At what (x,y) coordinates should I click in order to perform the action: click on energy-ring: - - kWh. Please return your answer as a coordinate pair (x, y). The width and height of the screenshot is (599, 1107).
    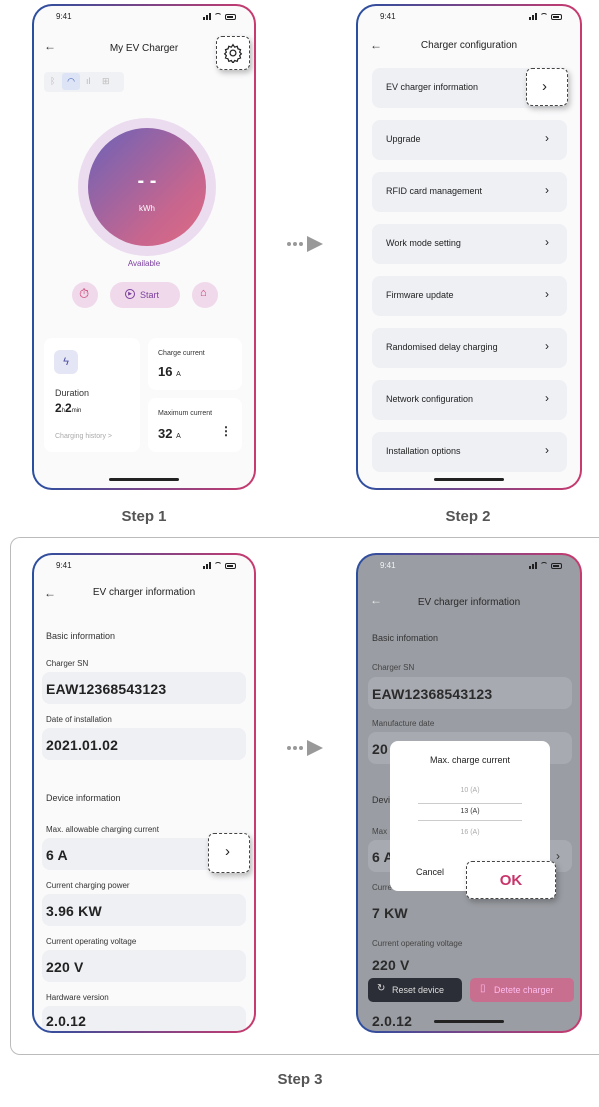
    Looking at the image, I should click on (147, 187).